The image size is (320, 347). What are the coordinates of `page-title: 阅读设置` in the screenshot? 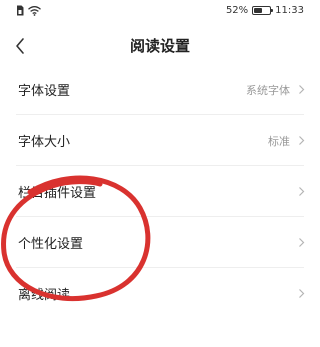 It's located at (159, 46).